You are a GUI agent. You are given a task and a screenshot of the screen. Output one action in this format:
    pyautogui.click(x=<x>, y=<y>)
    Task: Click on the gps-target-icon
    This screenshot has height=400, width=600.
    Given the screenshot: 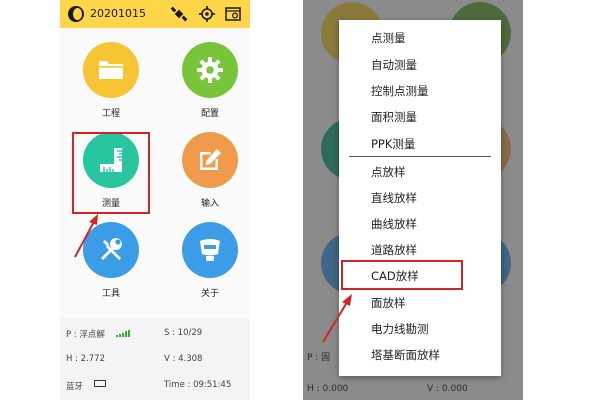 What is the action you would take?
    pyautogui.click(x=207, y=14)
    